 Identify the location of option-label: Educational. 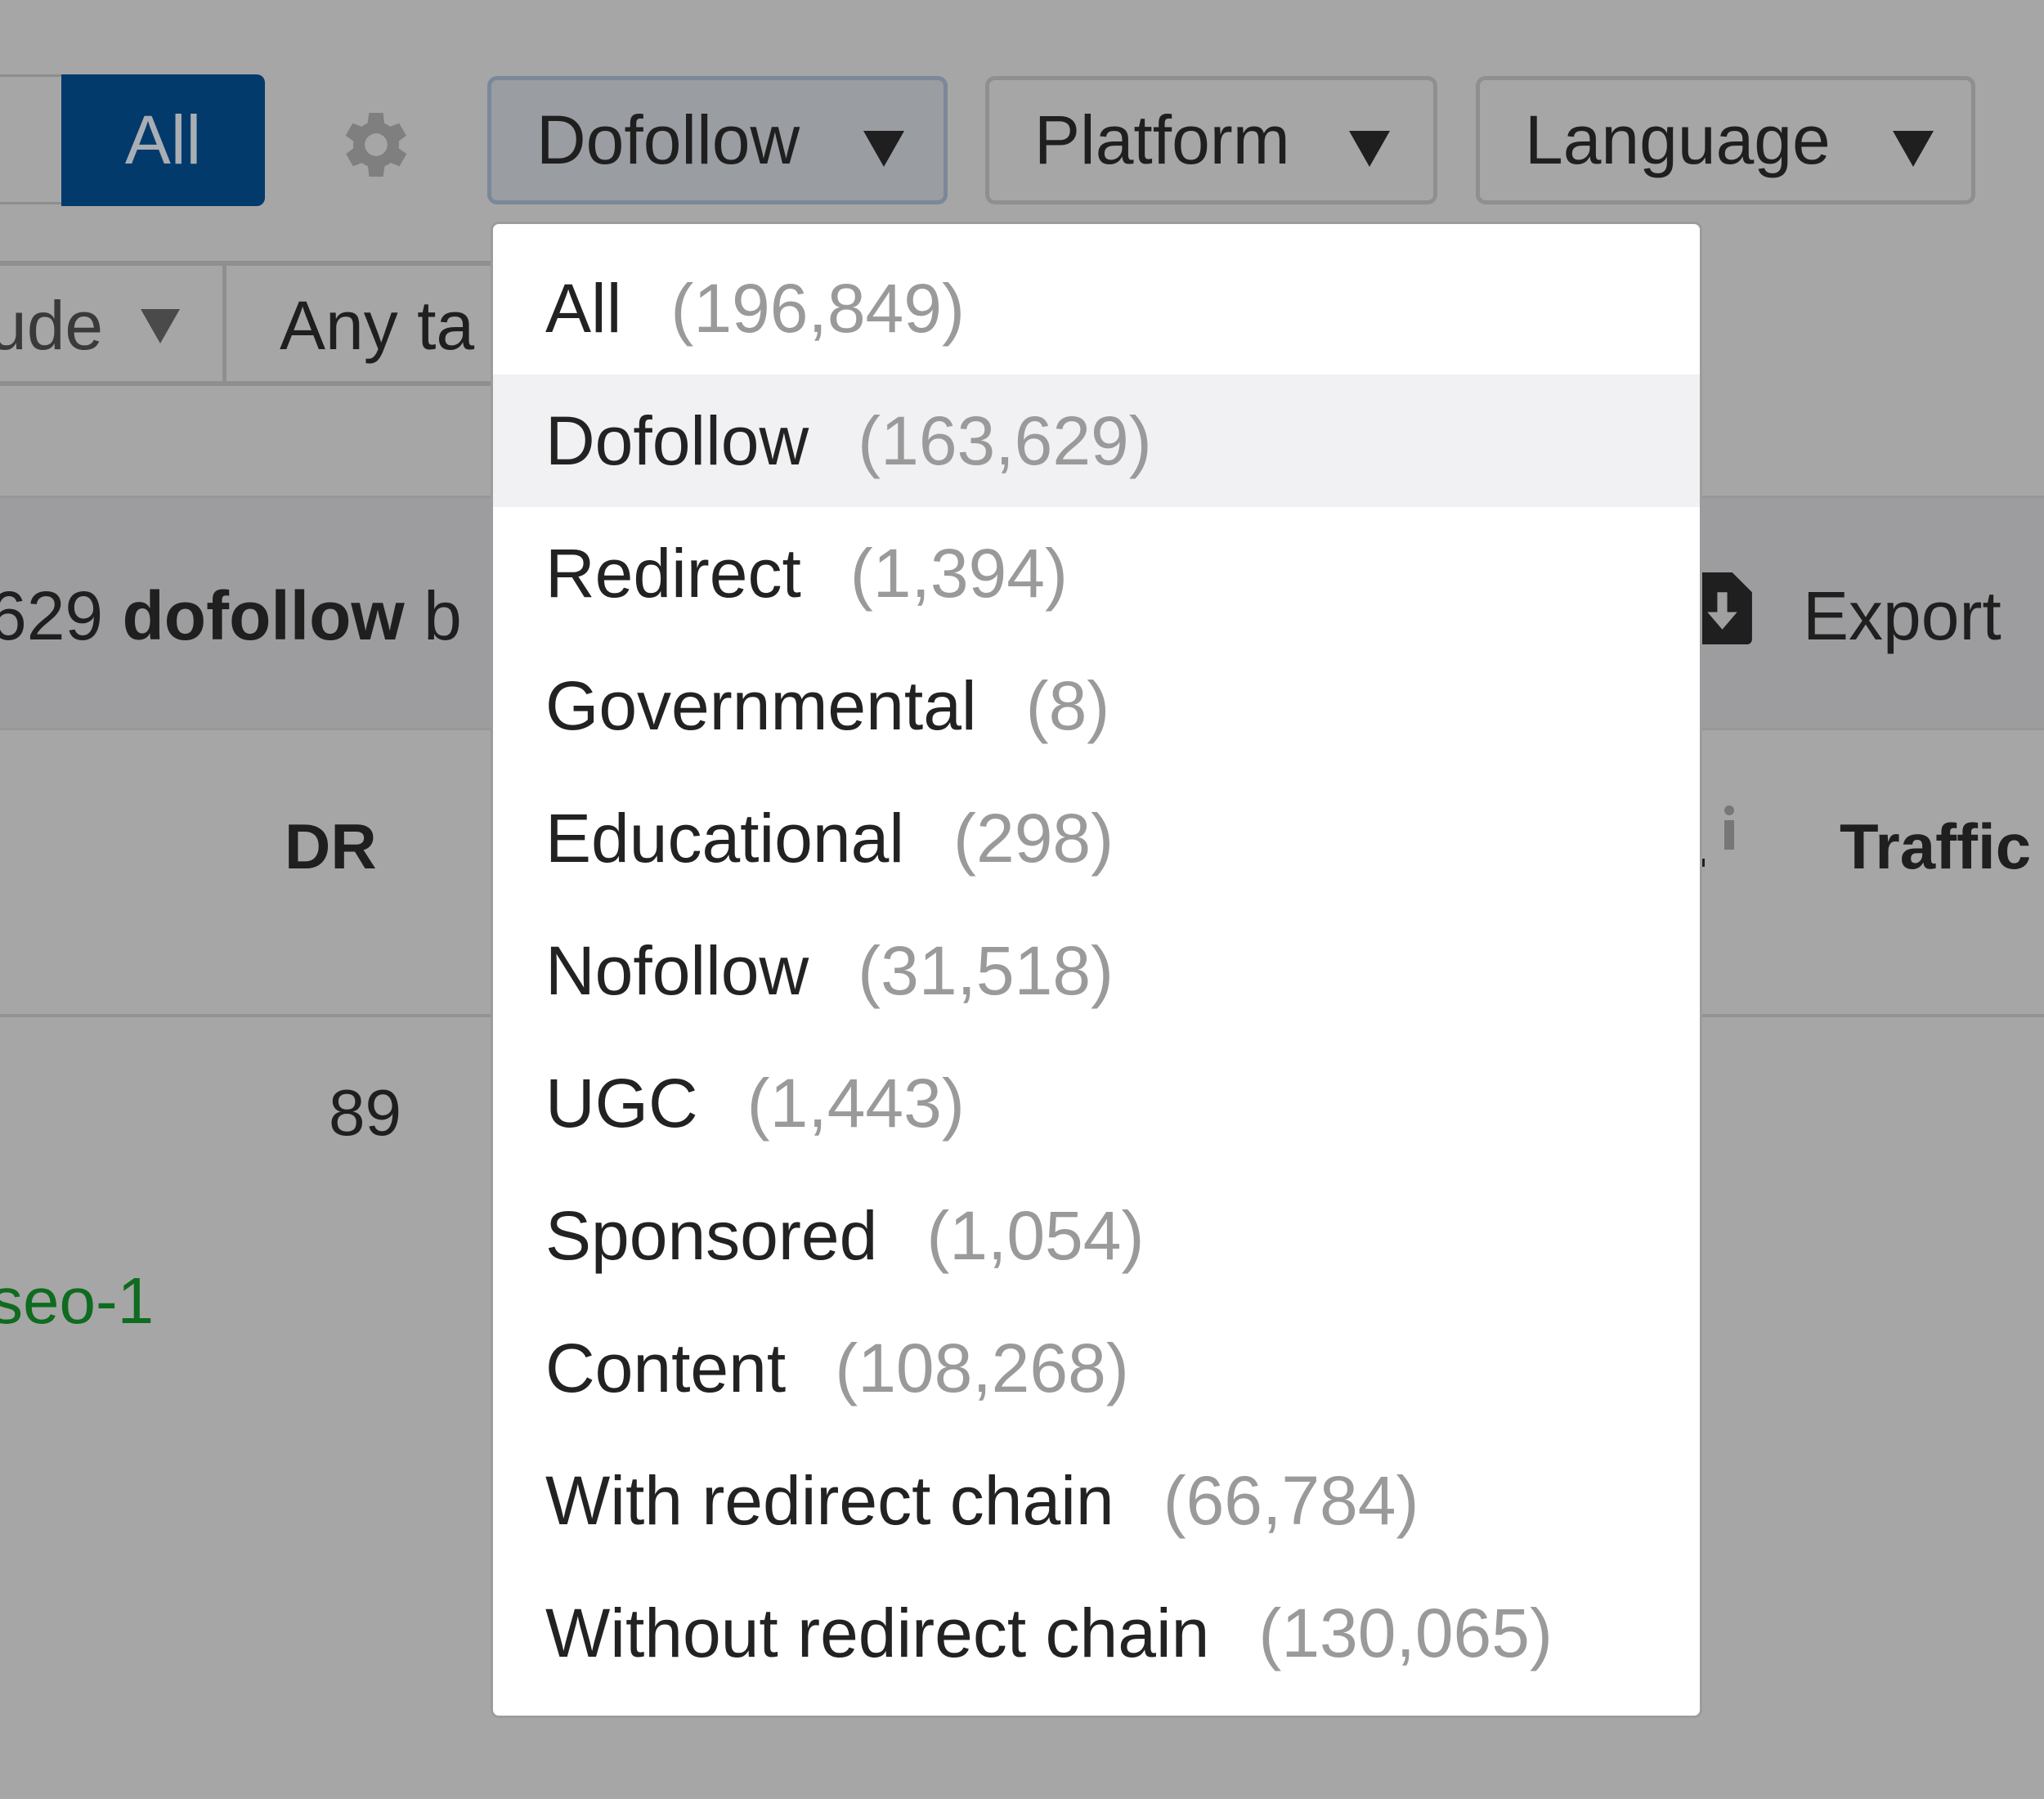
(724, 838).